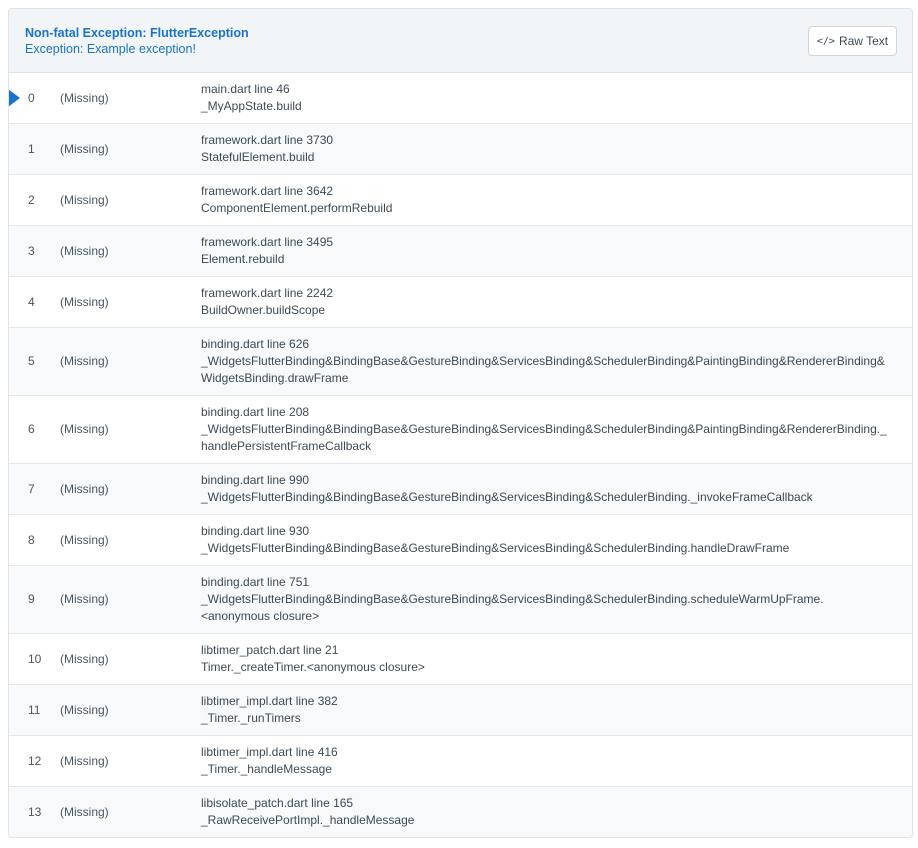 This screenshot has width=918, height=848. Describe the element at coordinates (275, 378) in the screenshot. I see `frame-symbol: WidgetsBinding.drawFrame` at that location.